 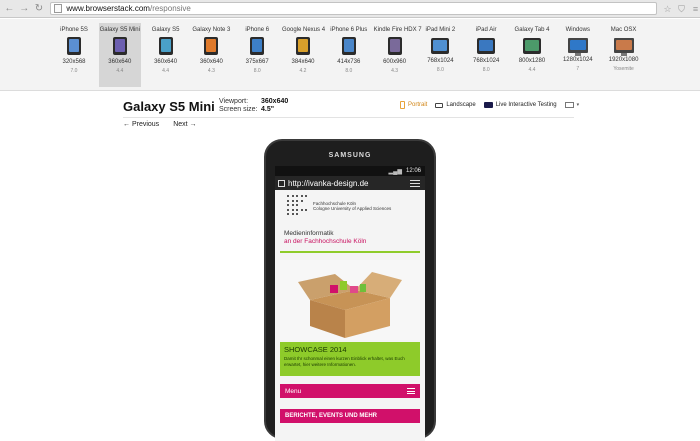 What do you see at coordinates (350, 391) in the screenshot?
I see `site-menu-bar: Menu` at bounding box center [350, 391].